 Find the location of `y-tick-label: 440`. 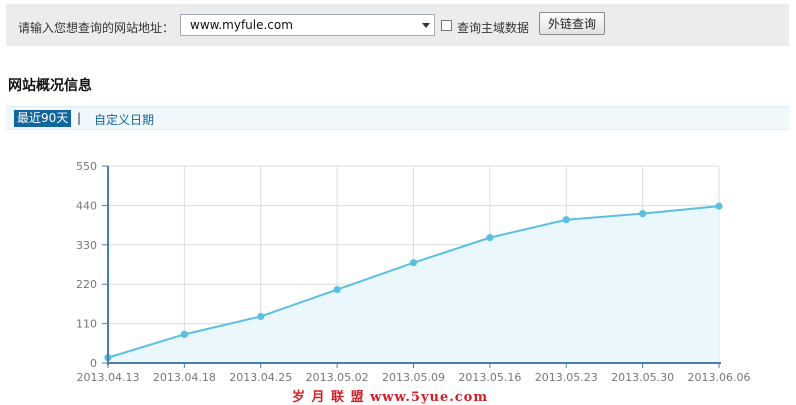

y-tick-label: 440 is located at coordinates (86, 205).